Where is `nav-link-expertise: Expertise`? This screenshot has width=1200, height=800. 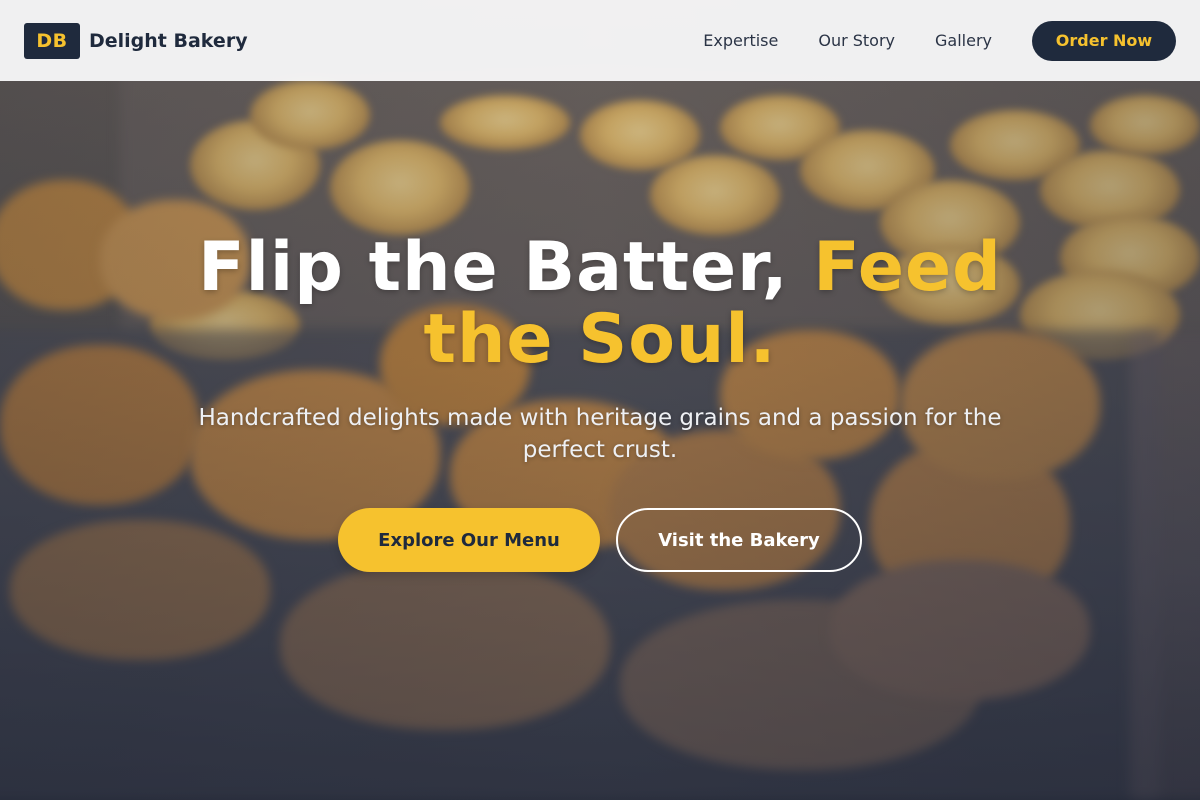 nav-link-expertise: Expertise is located at coordinates (740, 40).